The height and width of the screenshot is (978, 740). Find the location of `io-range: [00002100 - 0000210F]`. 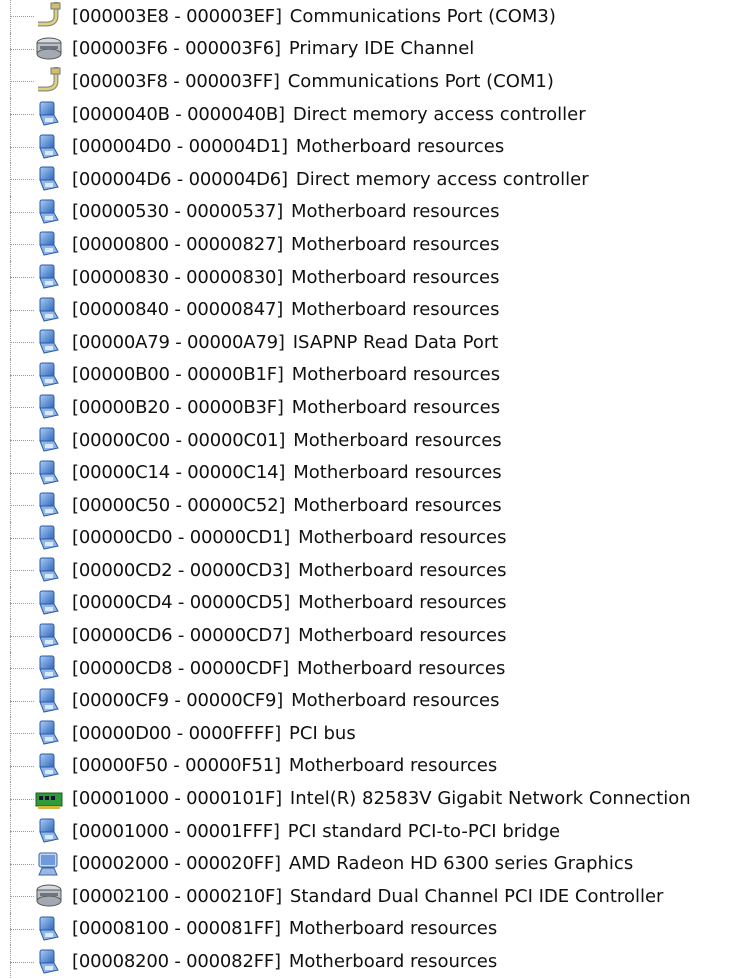

io-range: [00002100 - 0000210F] is located at coordinates (177, 896).